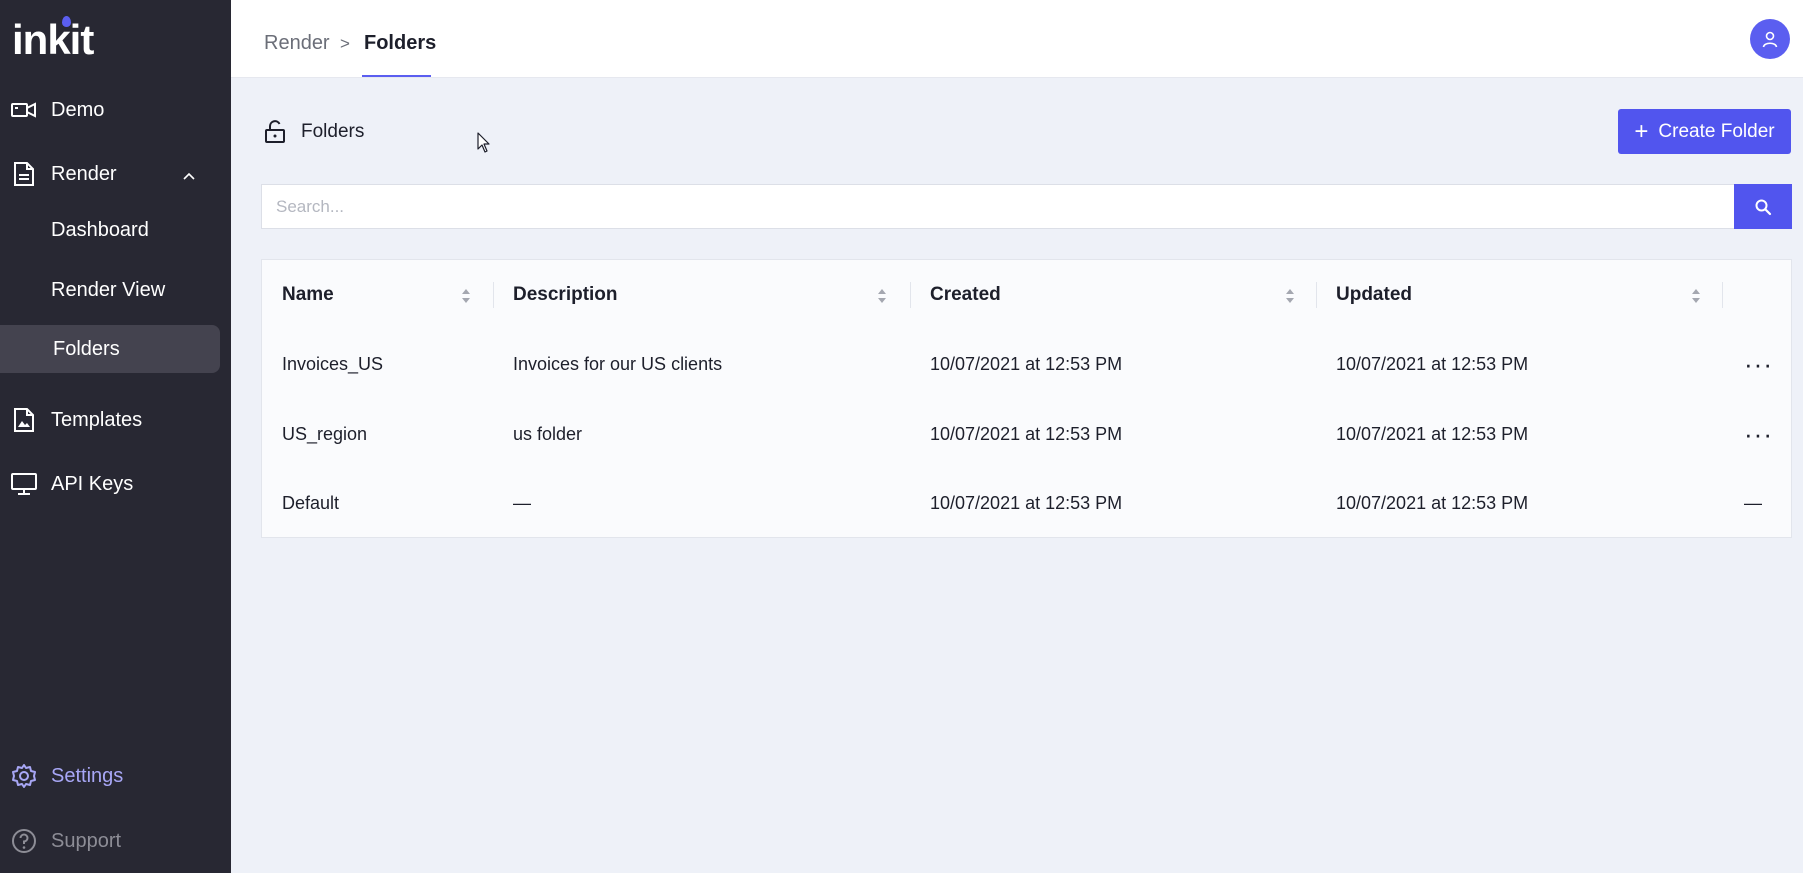 Image resolution: width=1803 pixels, height=873 pixels. What do you see at coordinates (87, 775) in the screenshot?
I see `sidebar-item-label: Settings` at bounding box center [87, 775].